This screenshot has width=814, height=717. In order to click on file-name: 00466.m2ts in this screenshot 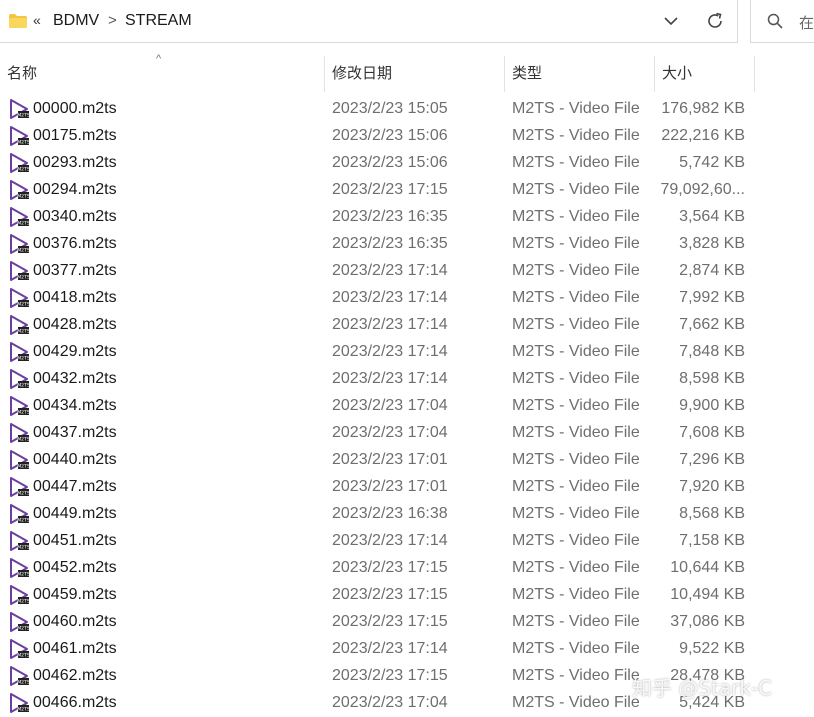, I will do `click(173, 703)`.